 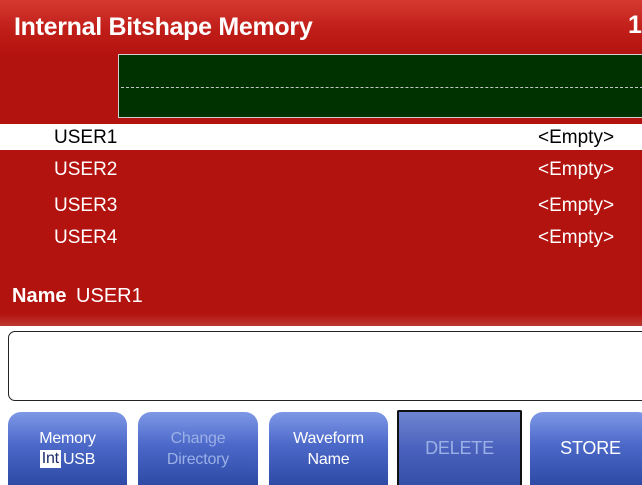 I want to click on preview-baseline, so click(x=381, y=87).